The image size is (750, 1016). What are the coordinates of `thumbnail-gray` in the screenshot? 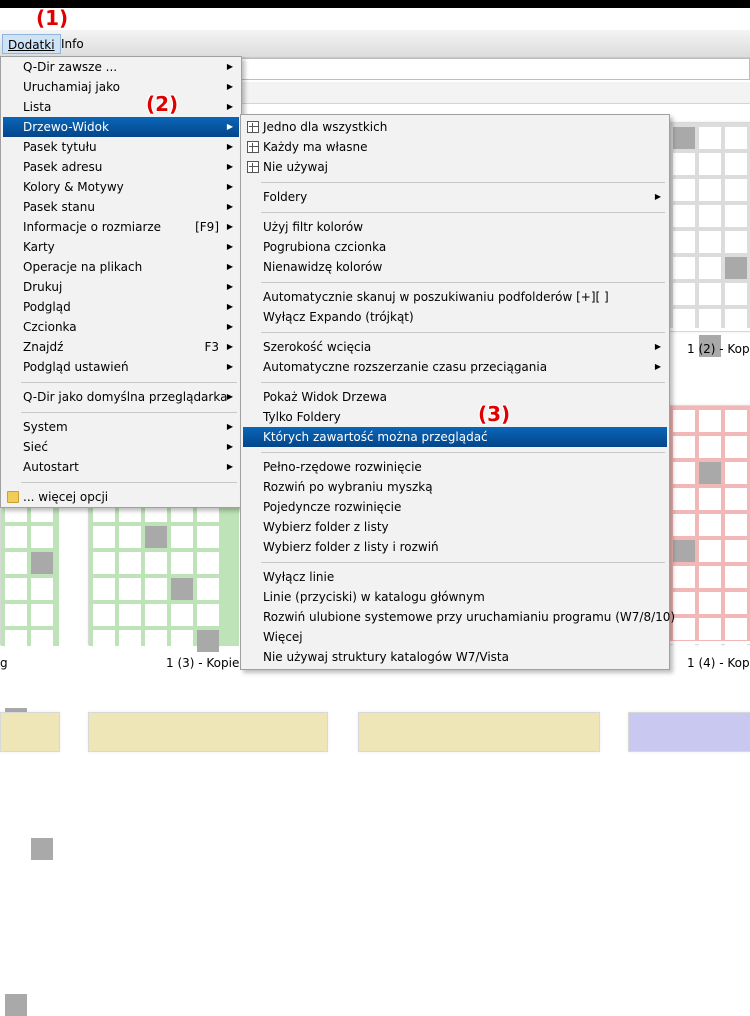 It's located at (709, 252).